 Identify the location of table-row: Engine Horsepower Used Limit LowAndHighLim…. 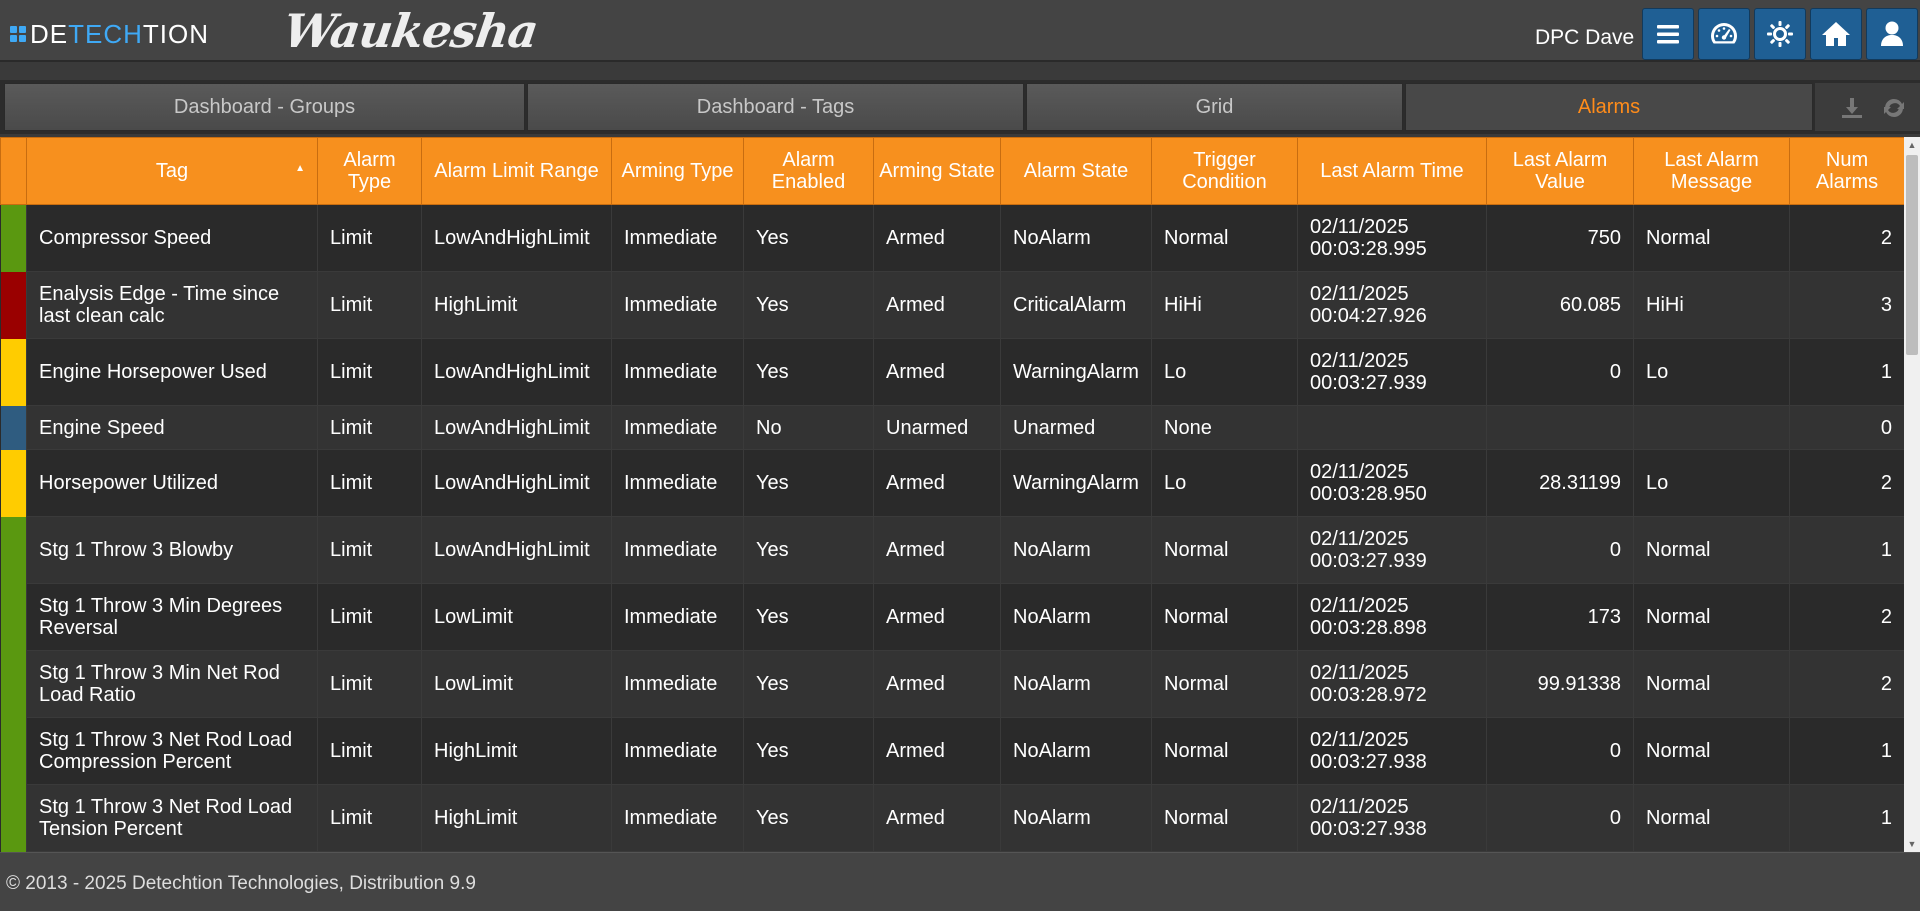
(952, 372).